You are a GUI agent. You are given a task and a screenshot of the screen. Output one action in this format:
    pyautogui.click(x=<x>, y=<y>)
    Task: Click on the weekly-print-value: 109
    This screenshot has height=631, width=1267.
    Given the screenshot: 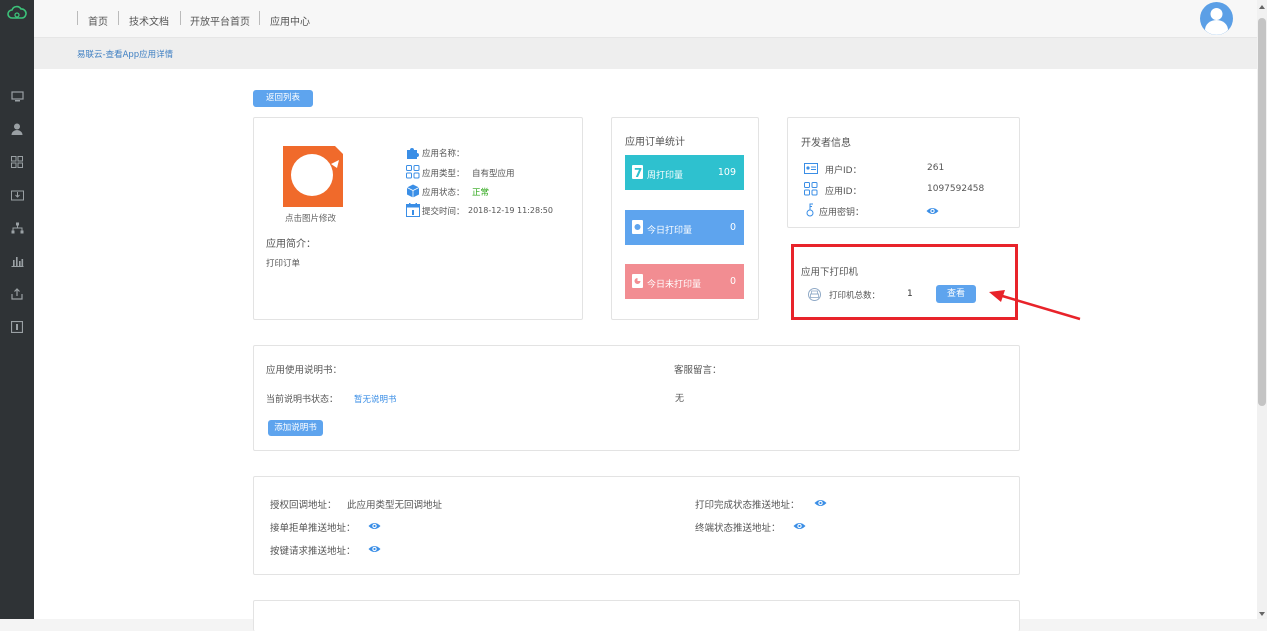 What is the action you would take?
    pyautogui.click(x=726, y=172)
    